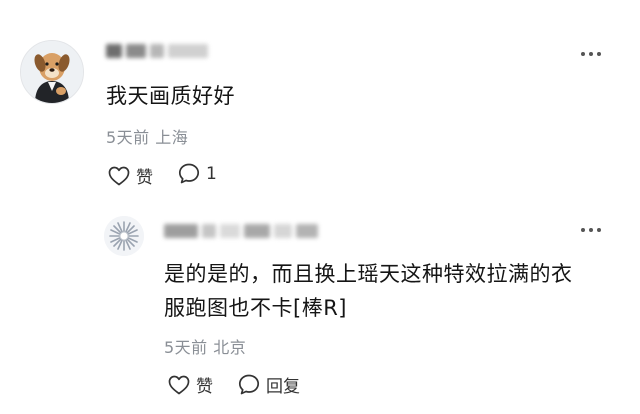  What do you see at coordinates (205, 347) in the screenshot?
I see `reply-meta: 5天前 北京` at bounding box center [205, 347].